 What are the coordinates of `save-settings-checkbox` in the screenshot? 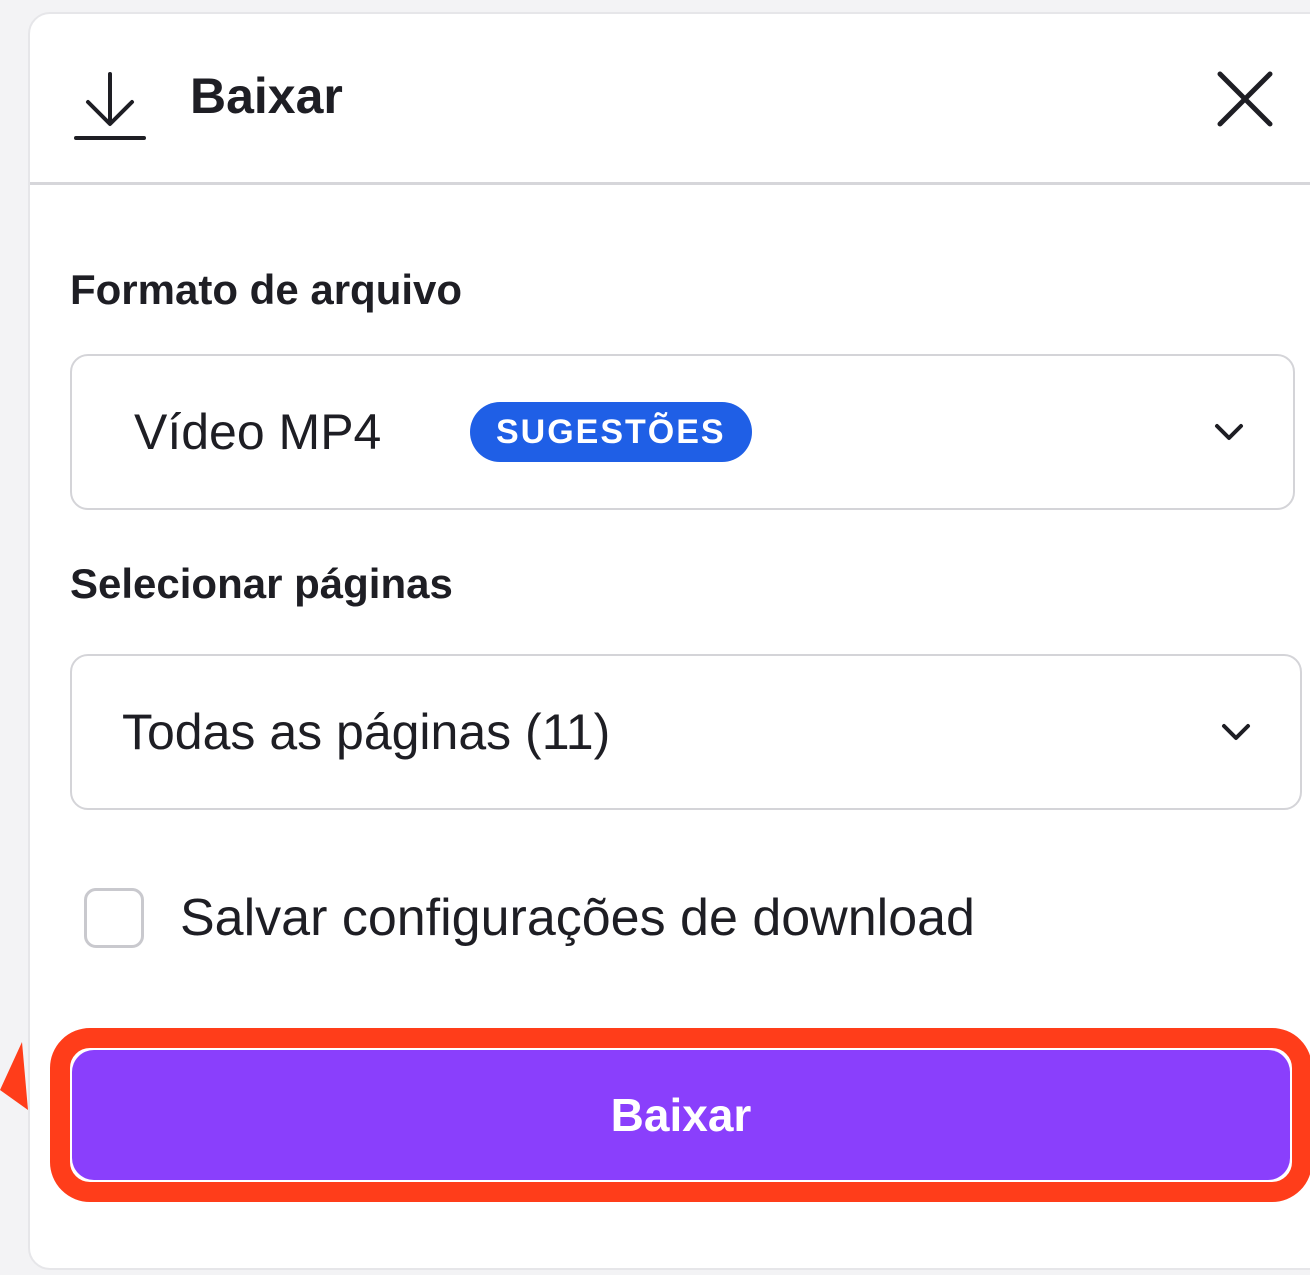 It's located at (114, 918).